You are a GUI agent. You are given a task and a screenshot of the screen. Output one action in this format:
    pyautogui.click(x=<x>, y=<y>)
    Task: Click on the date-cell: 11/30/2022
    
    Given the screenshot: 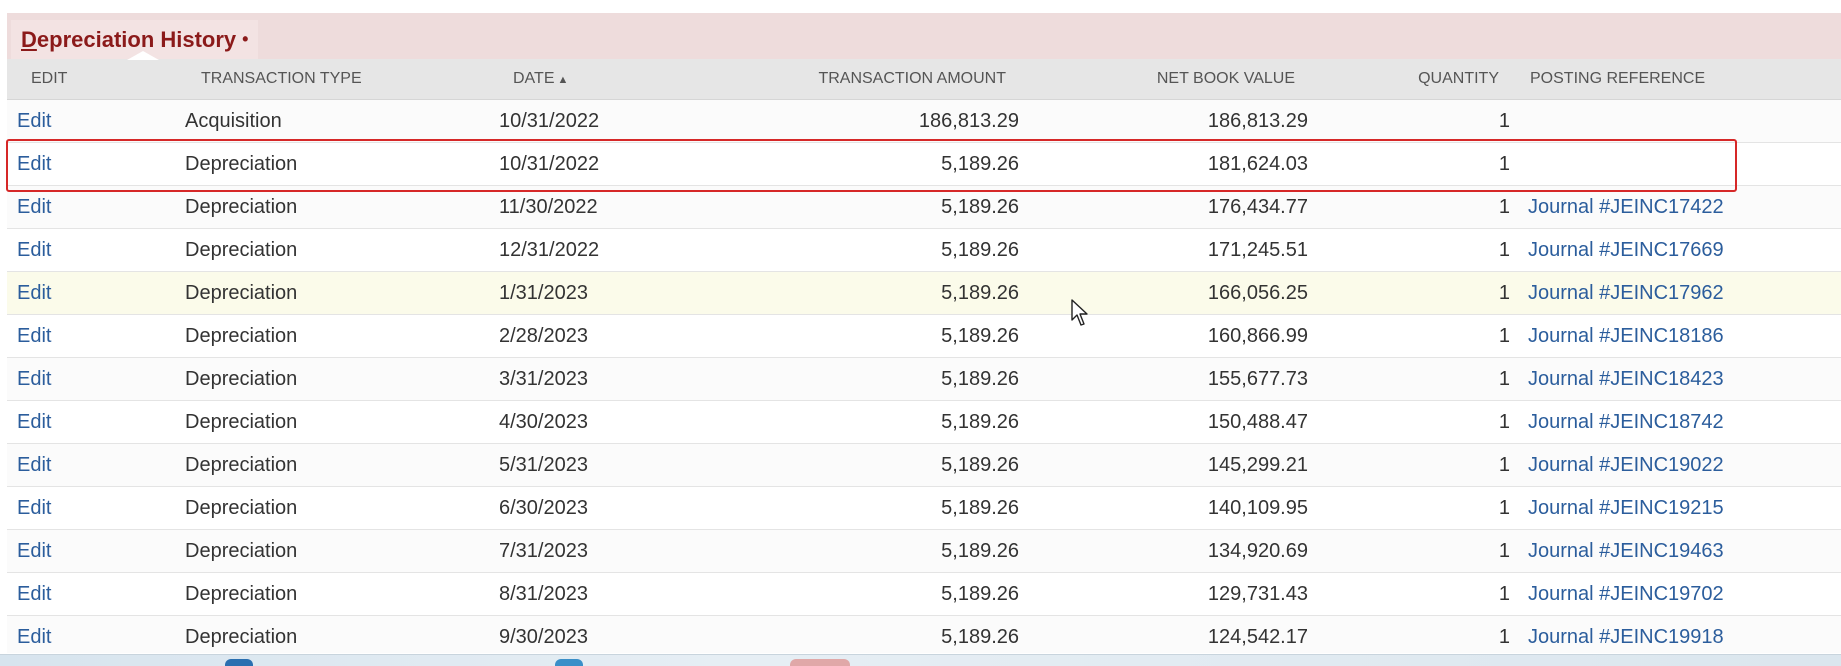 What is the action you would take?
    pyautogui.click(x=640, y=207)
    